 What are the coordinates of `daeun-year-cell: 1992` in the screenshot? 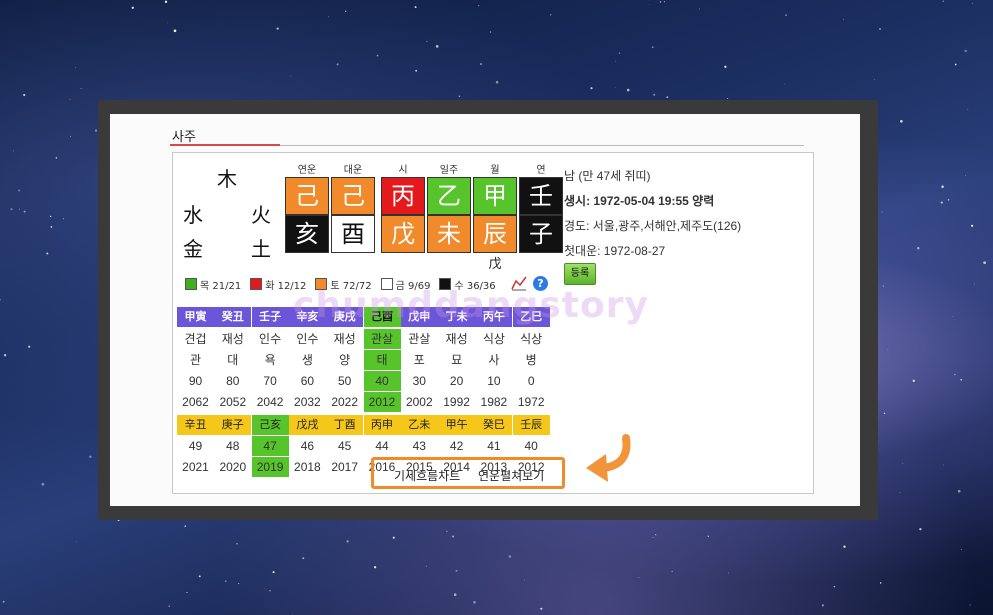 It's located at (456, 402).